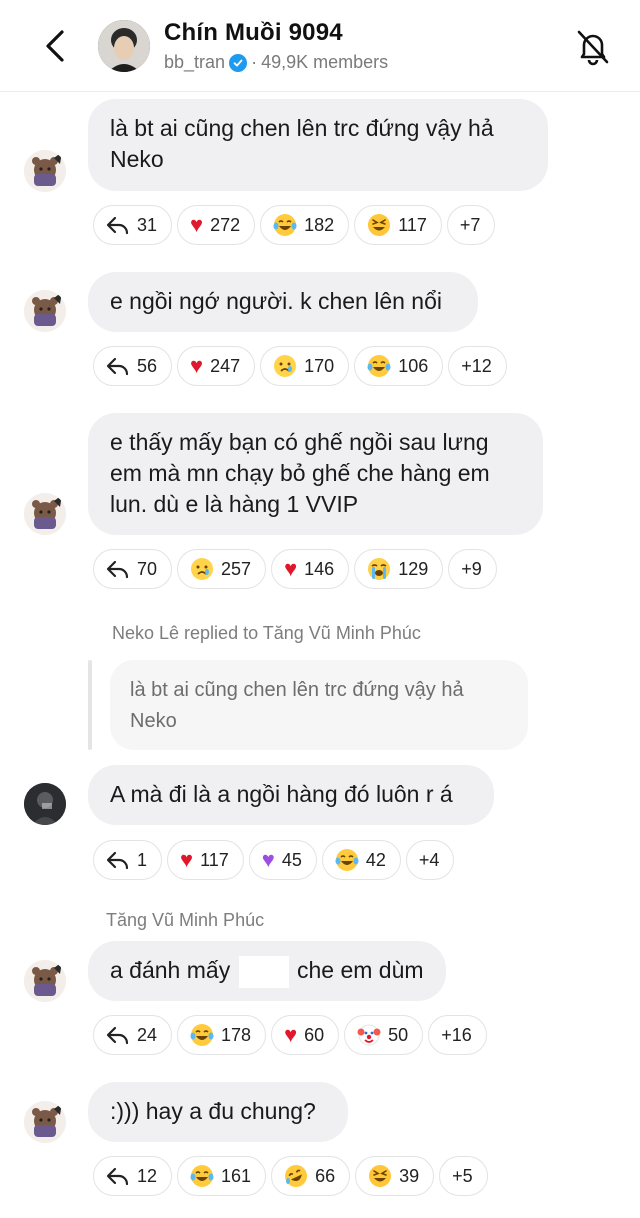  Describe the element at coordinates (147, 365) in the screenshot. I see `reaction-count: 56` at that location.